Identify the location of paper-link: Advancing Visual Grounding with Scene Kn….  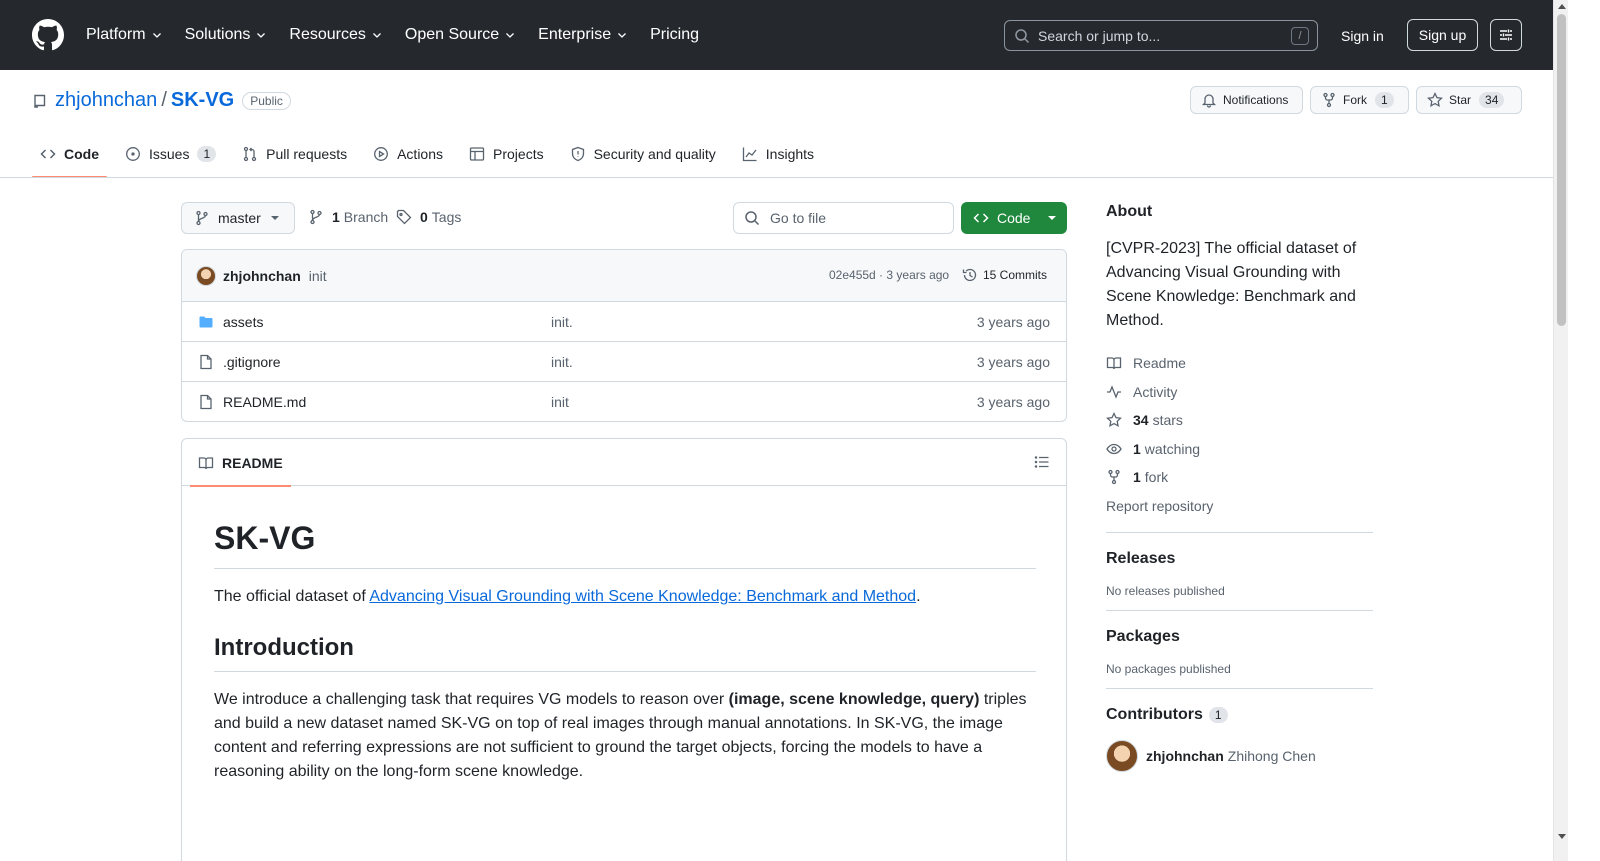
(642, 596).